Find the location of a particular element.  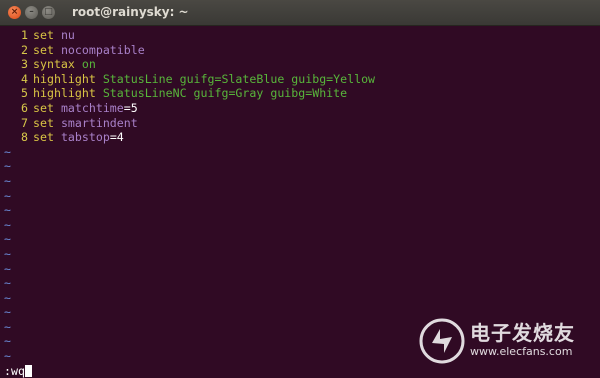

code-token: matchtime is located at coordinates (92, 107).